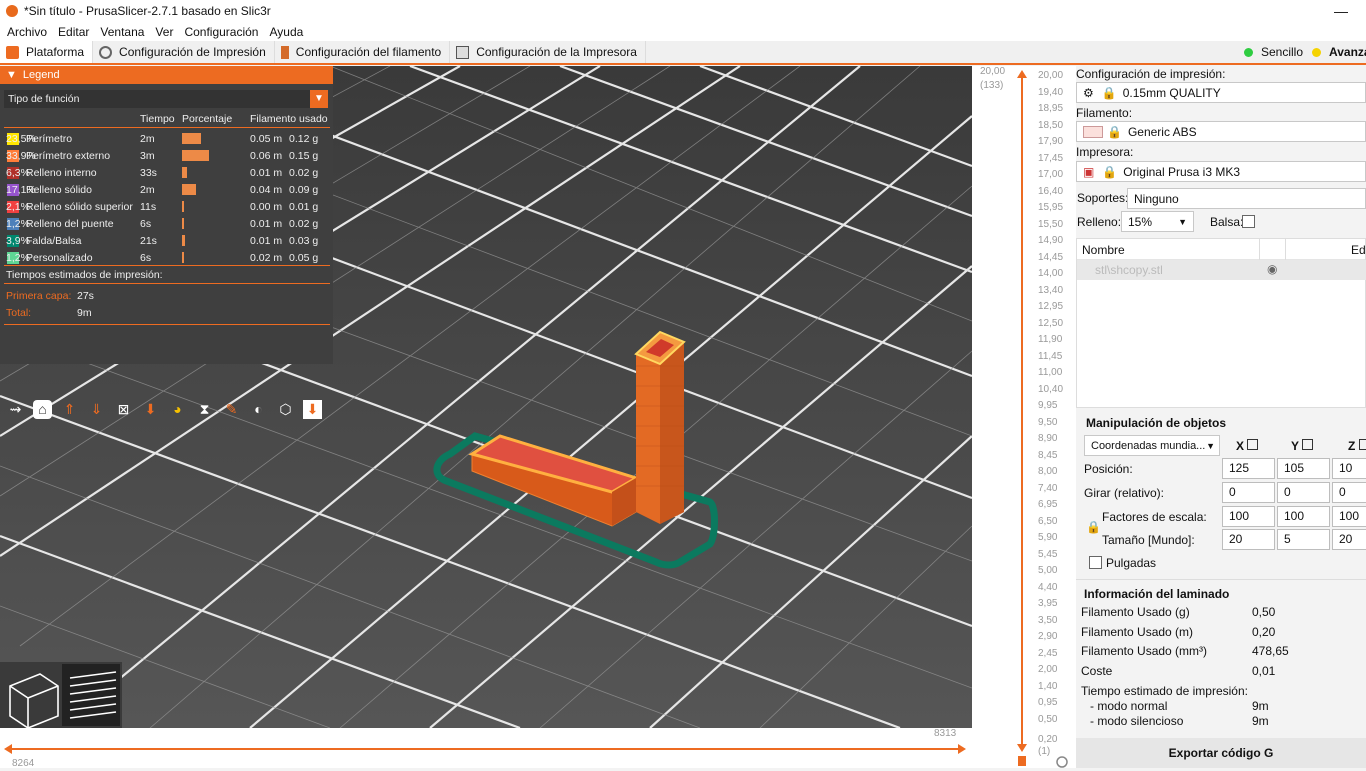  I want to click on feature-toggle-row: ⇝ ⌂ ⇑ ⇓ ⊠ ⬇ ◕ ⧗ ✎ ◐ ⬡ ⬇, so click(168, 409).